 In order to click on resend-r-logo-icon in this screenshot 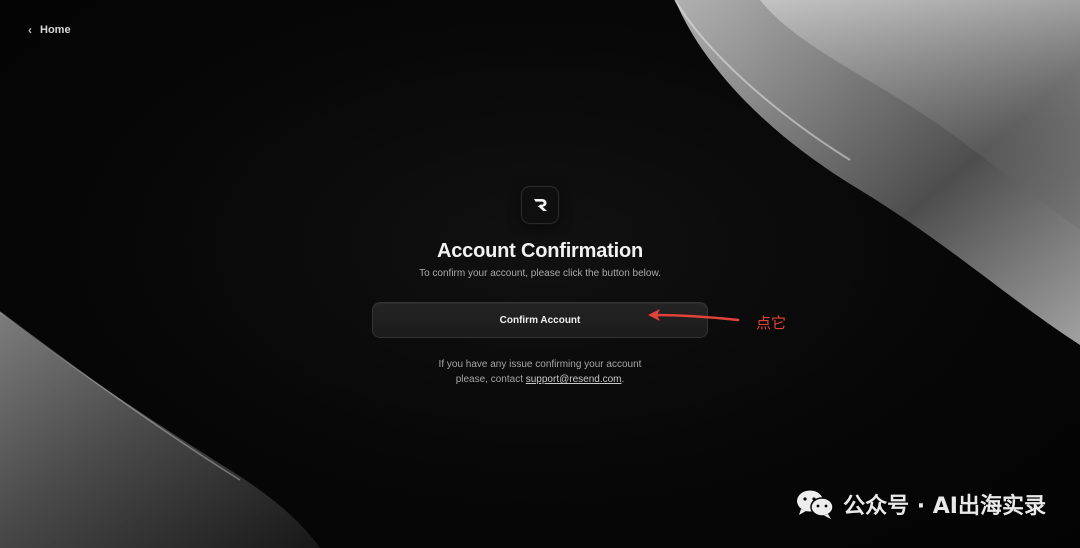, I will do `click(540, 205)`.